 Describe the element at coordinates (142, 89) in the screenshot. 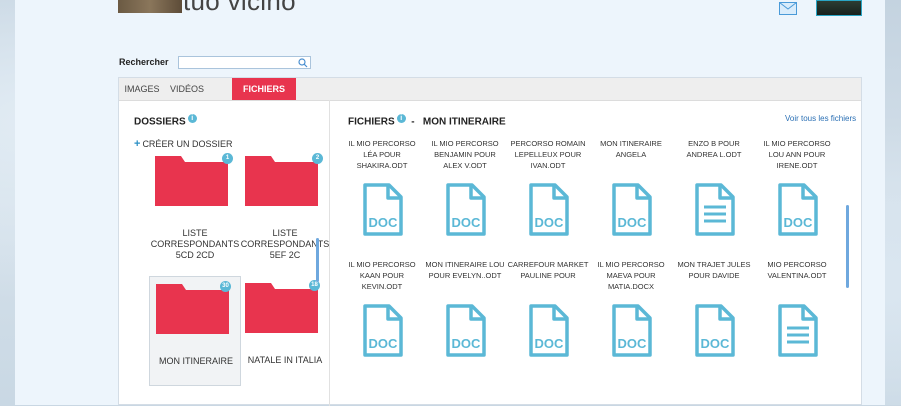

I see `tab-images: IMAGES` at that location.